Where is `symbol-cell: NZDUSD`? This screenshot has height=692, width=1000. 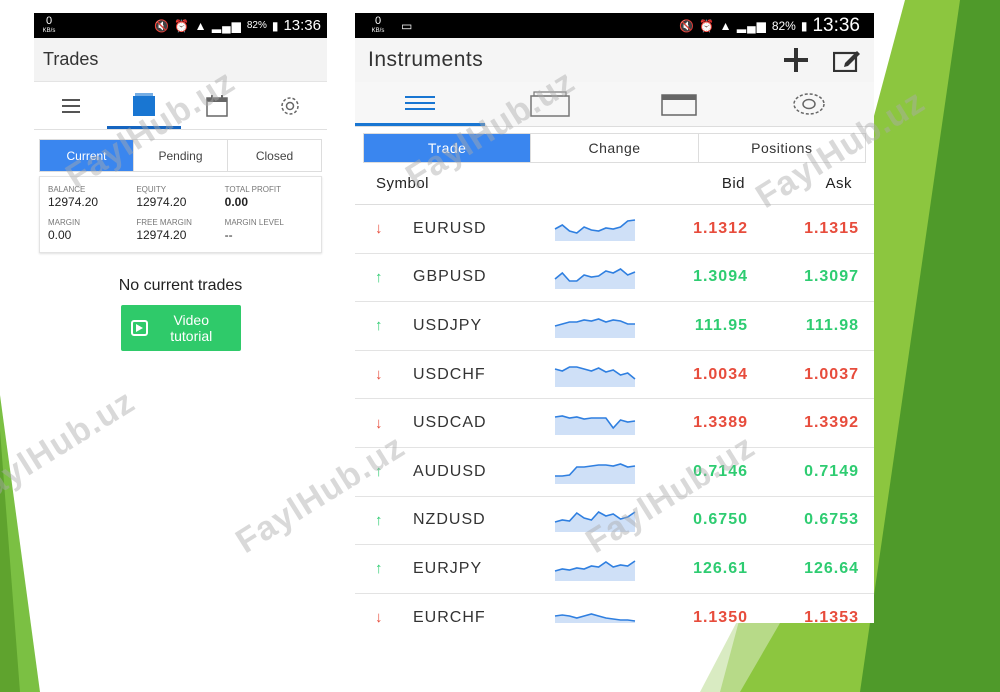 symbol-cell: NZDUSD is located at coordinates (449, 520).